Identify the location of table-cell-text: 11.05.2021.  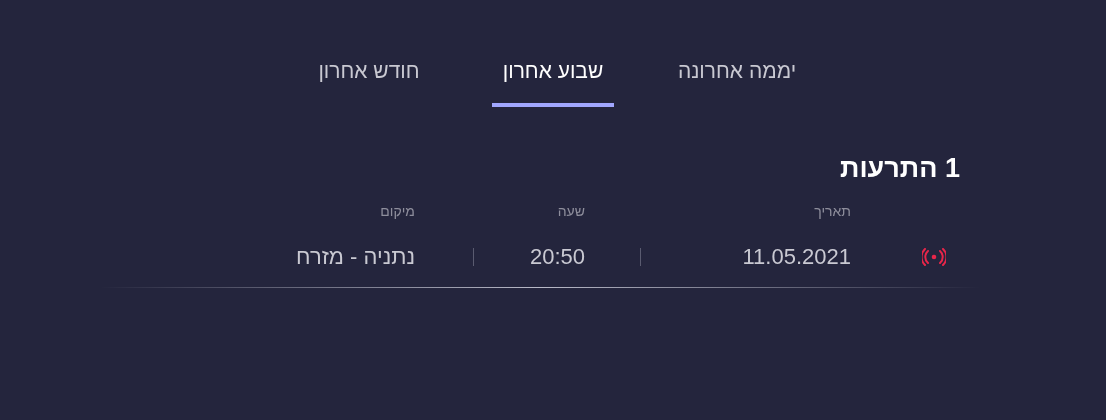
(796, 257).